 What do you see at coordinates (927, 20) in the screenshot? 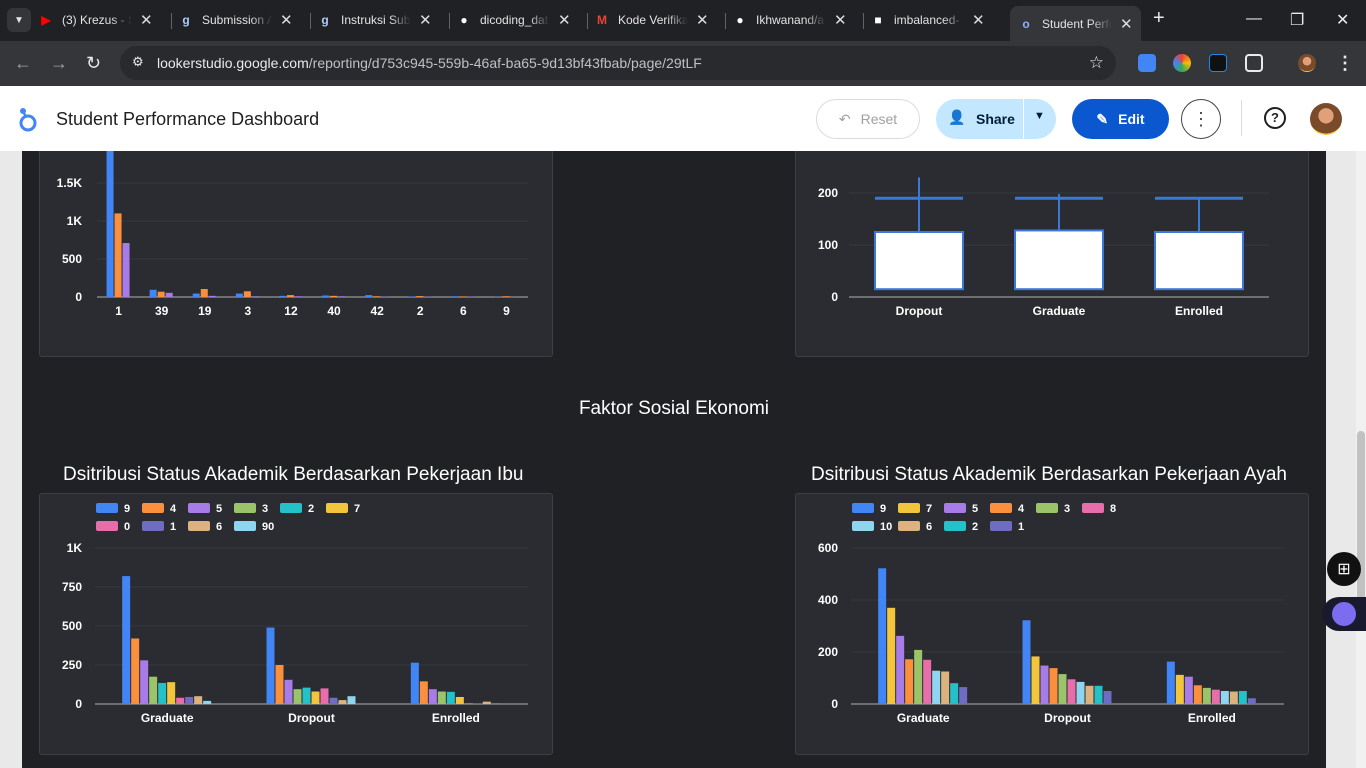
I see `browser-tab: ■ imbalanced- ✕` at bounding box center [927, 20].